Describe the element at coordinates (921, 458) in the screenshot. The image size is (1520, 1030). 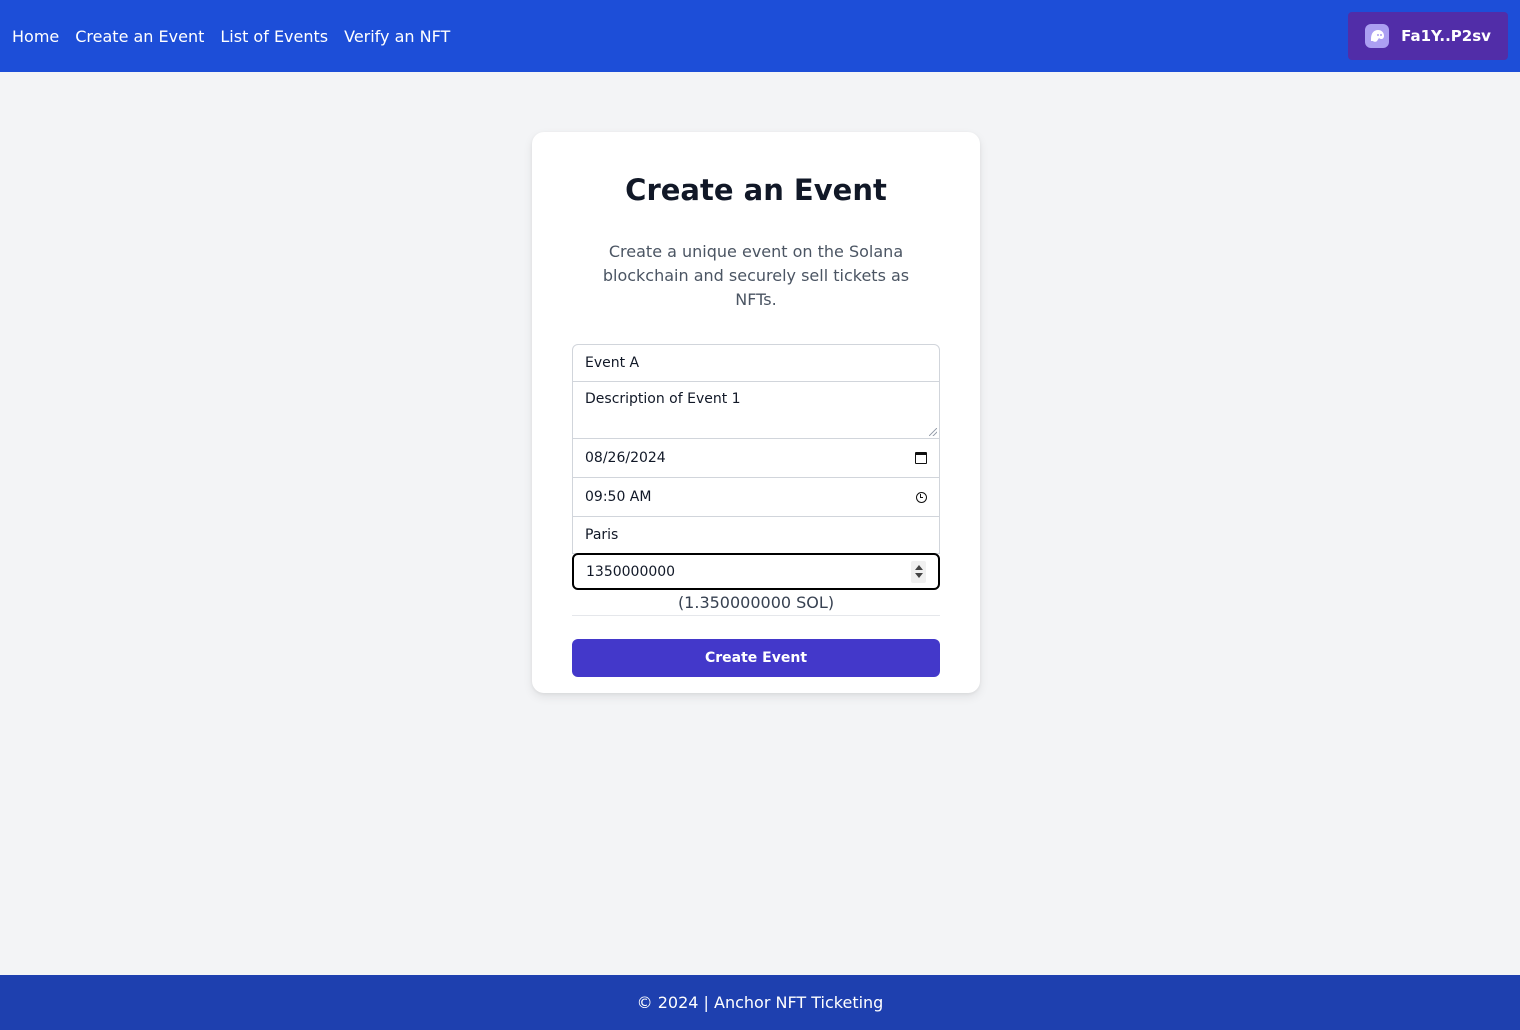
I see `calendar-icon` at that location.